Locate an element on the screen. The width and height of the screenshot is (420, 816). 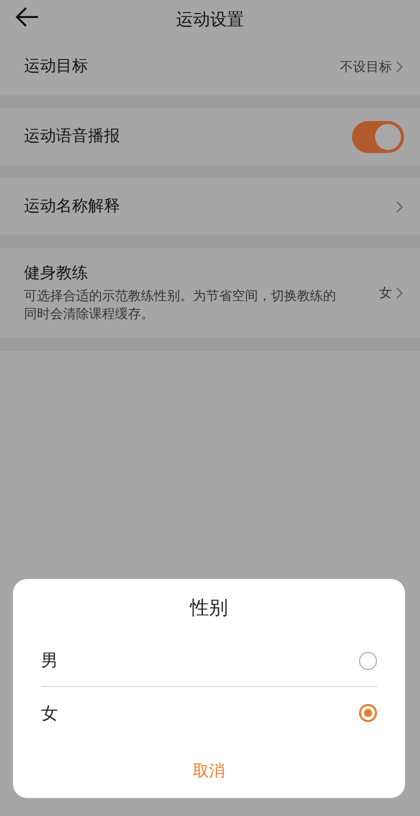
option-item: 男 is located at coordinates (209, 661).